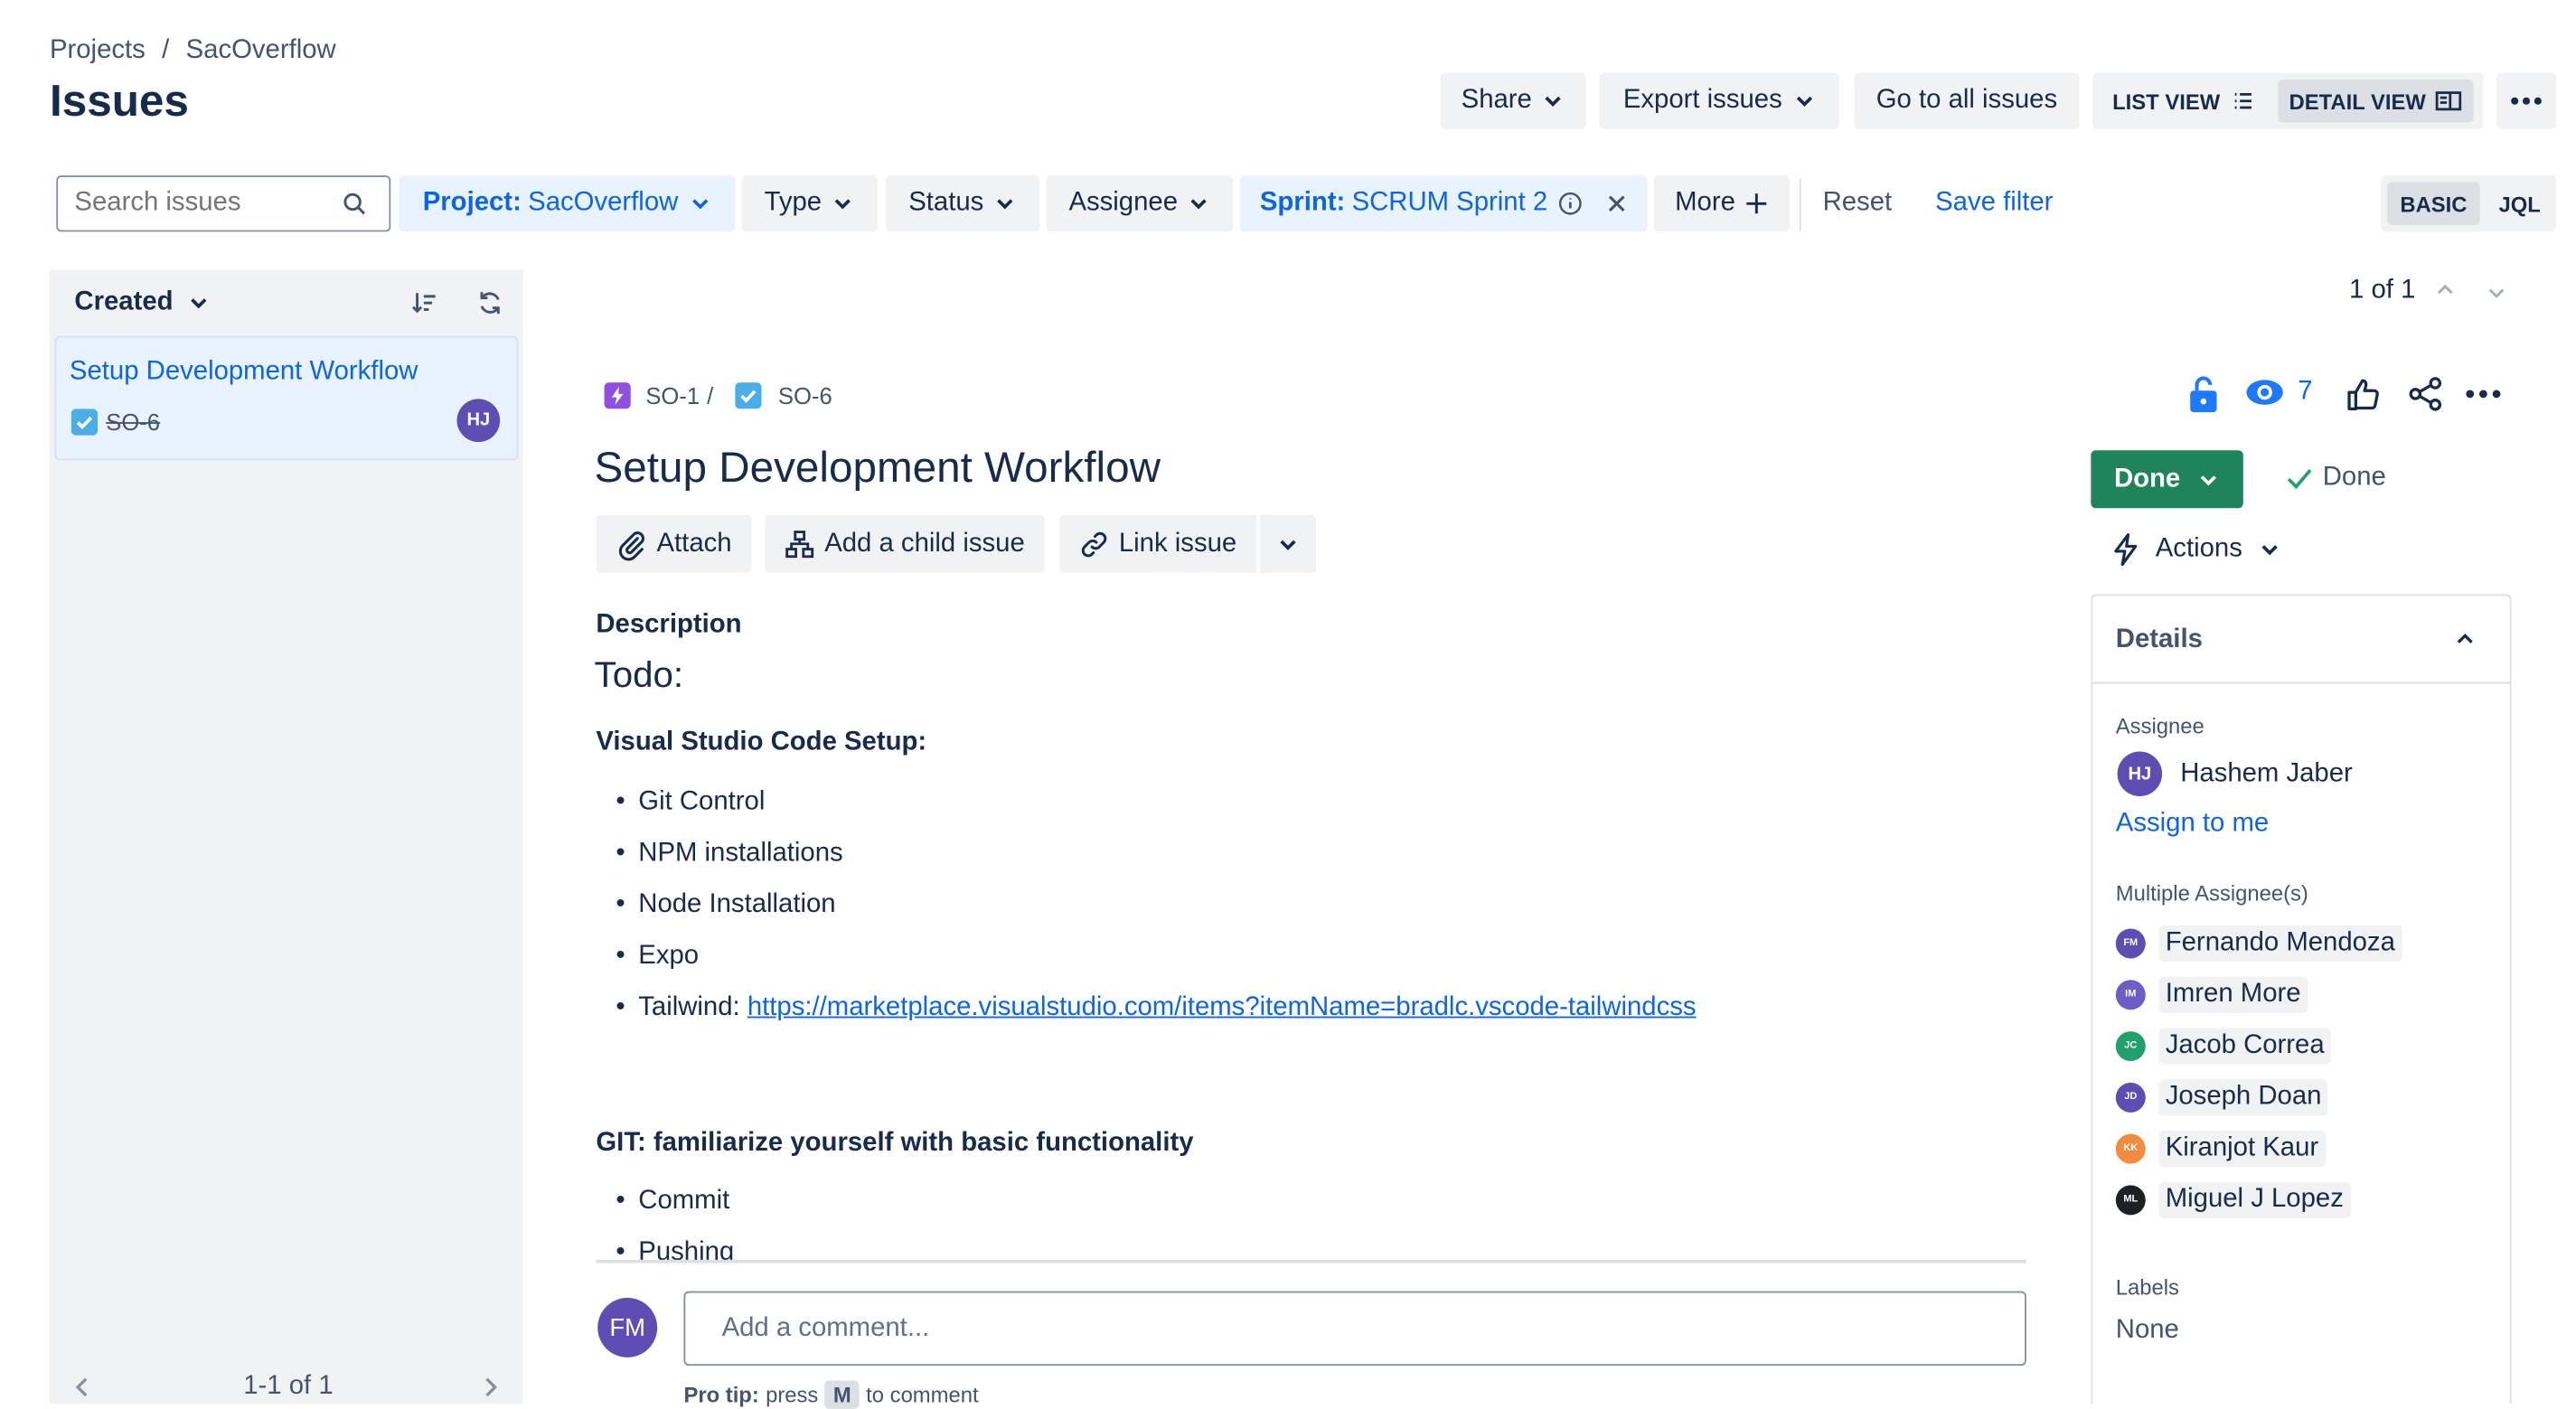 Image resolution: width=2576 pixels, height=1409 pixels. I want to click on issue-title: Setup Development Workflow, so click(878, 467).